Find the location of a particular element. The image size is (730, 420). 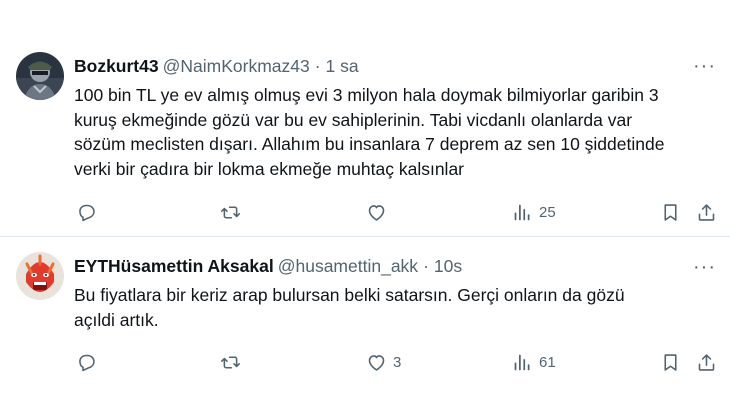

action-bar: 3 61 is located at coordinates (397, 362).